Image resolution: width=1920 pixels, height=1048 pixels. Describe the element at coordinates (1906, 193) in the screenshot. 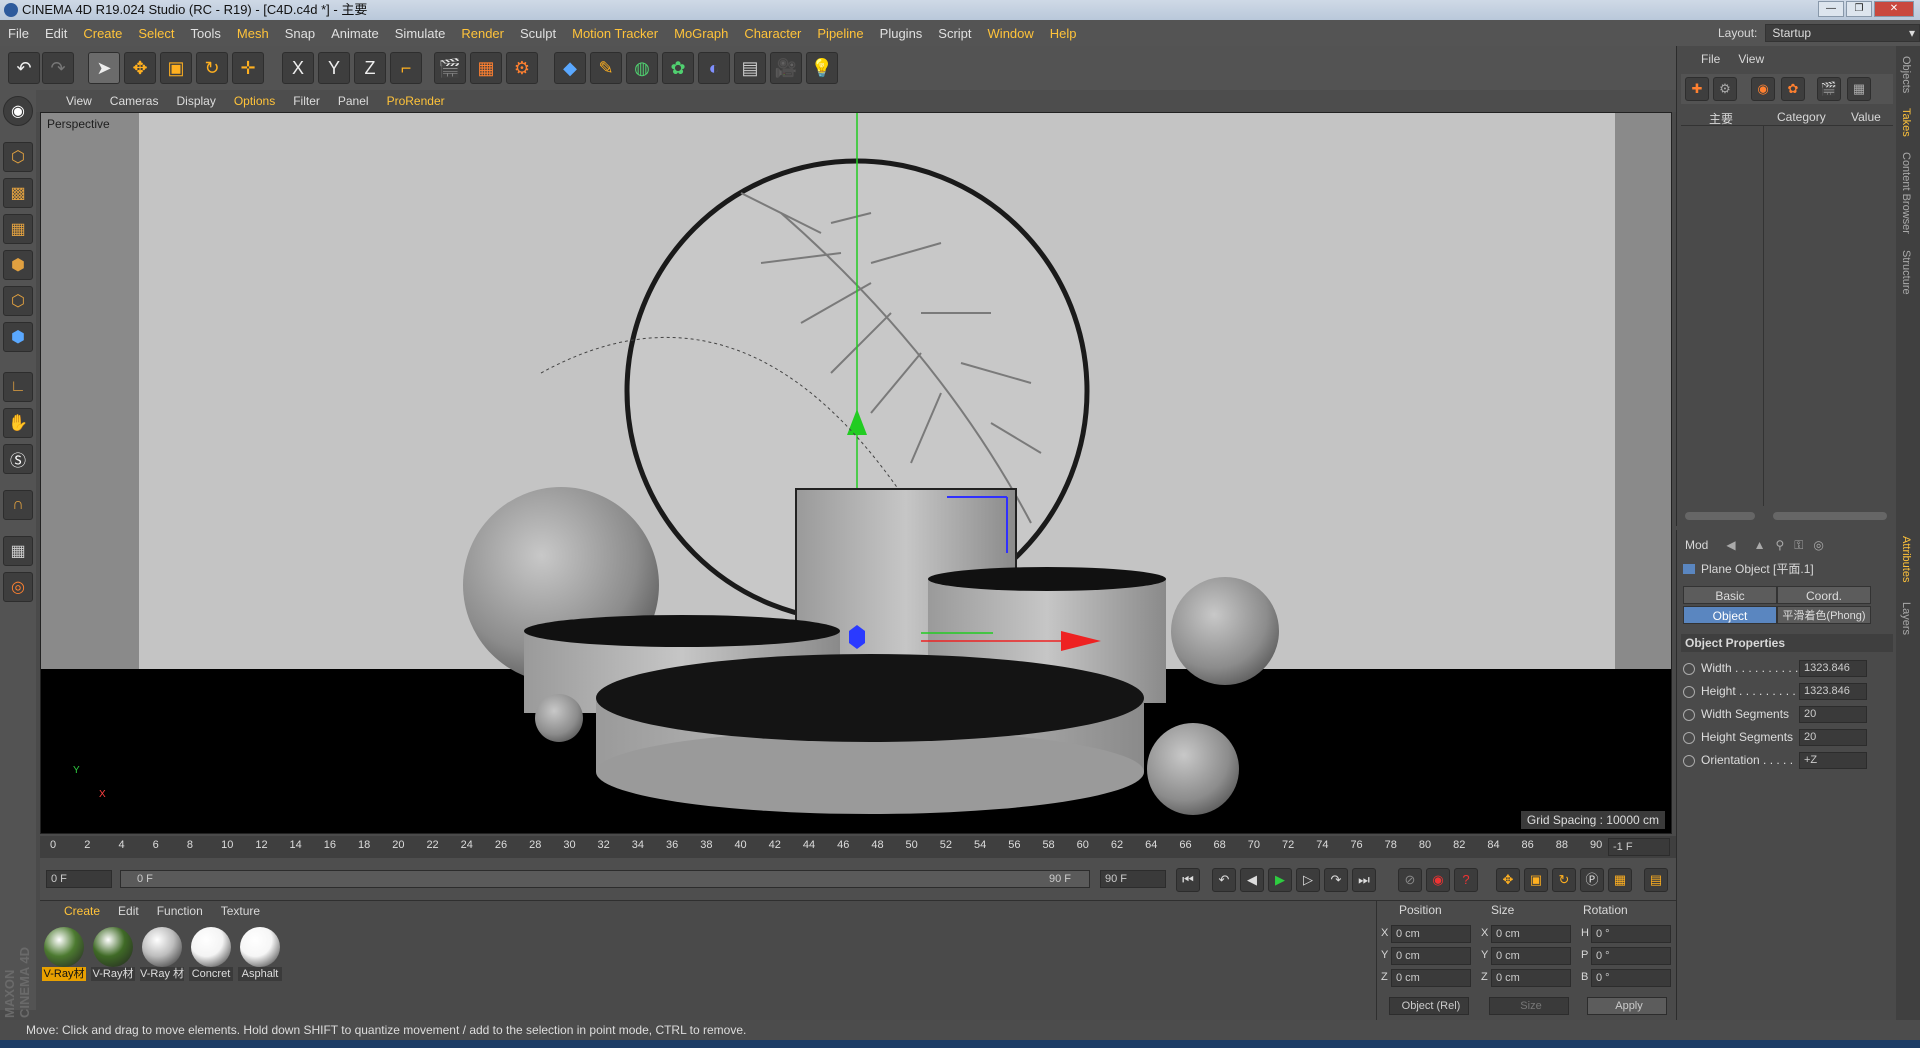

I see `side-tab-content-browser: Content Browser` at that location.